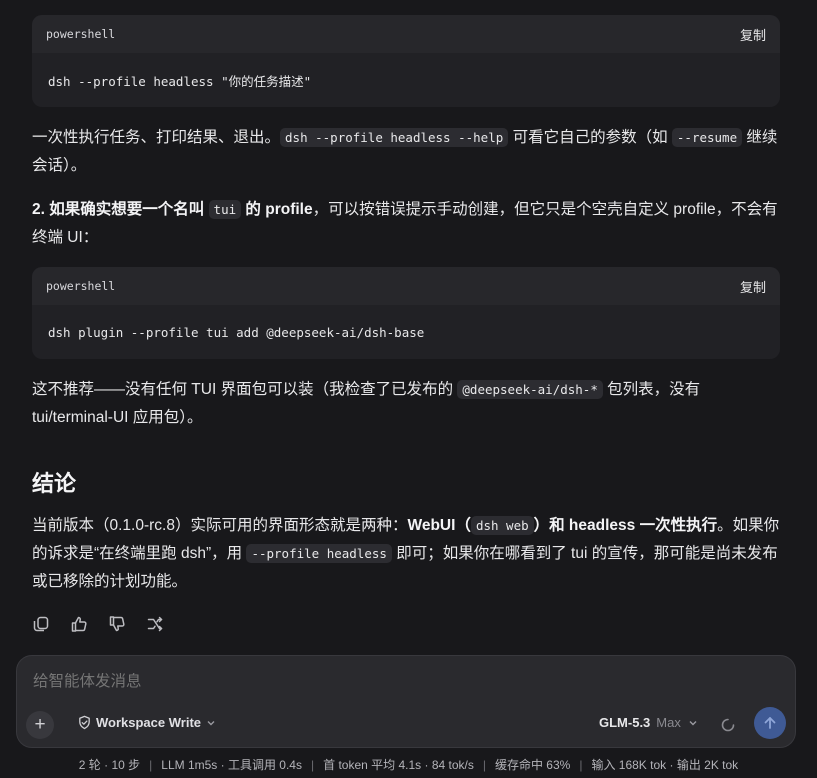 This screenshot has width=817, height=778. I want to click on add-attachment-button: +, so click(40, 725).